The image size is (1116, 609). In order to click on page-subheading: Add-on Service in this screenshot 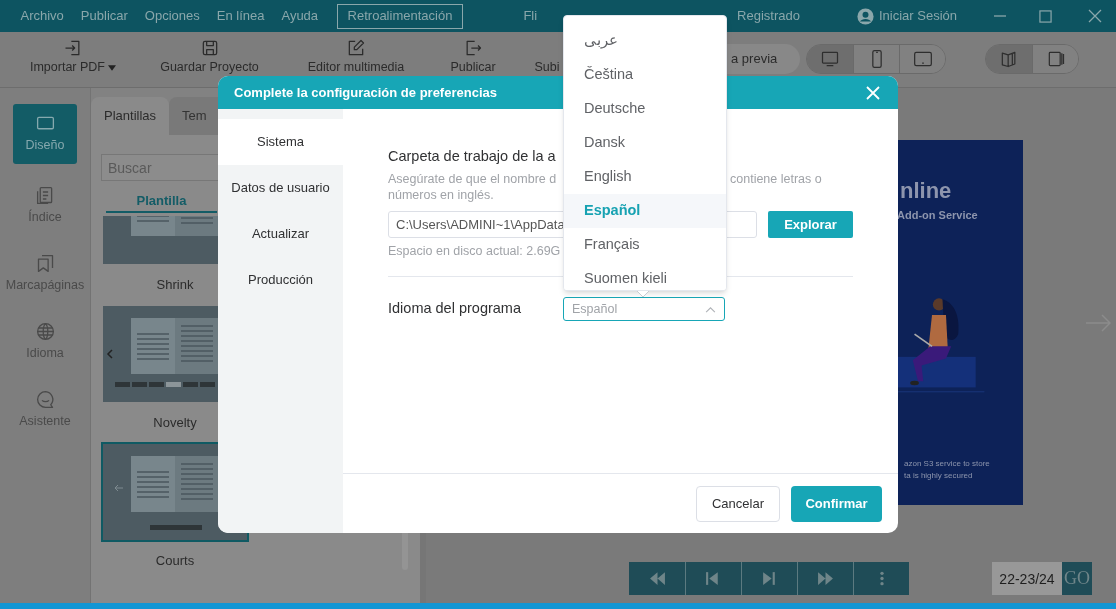, I will do `click(937, 215)`.